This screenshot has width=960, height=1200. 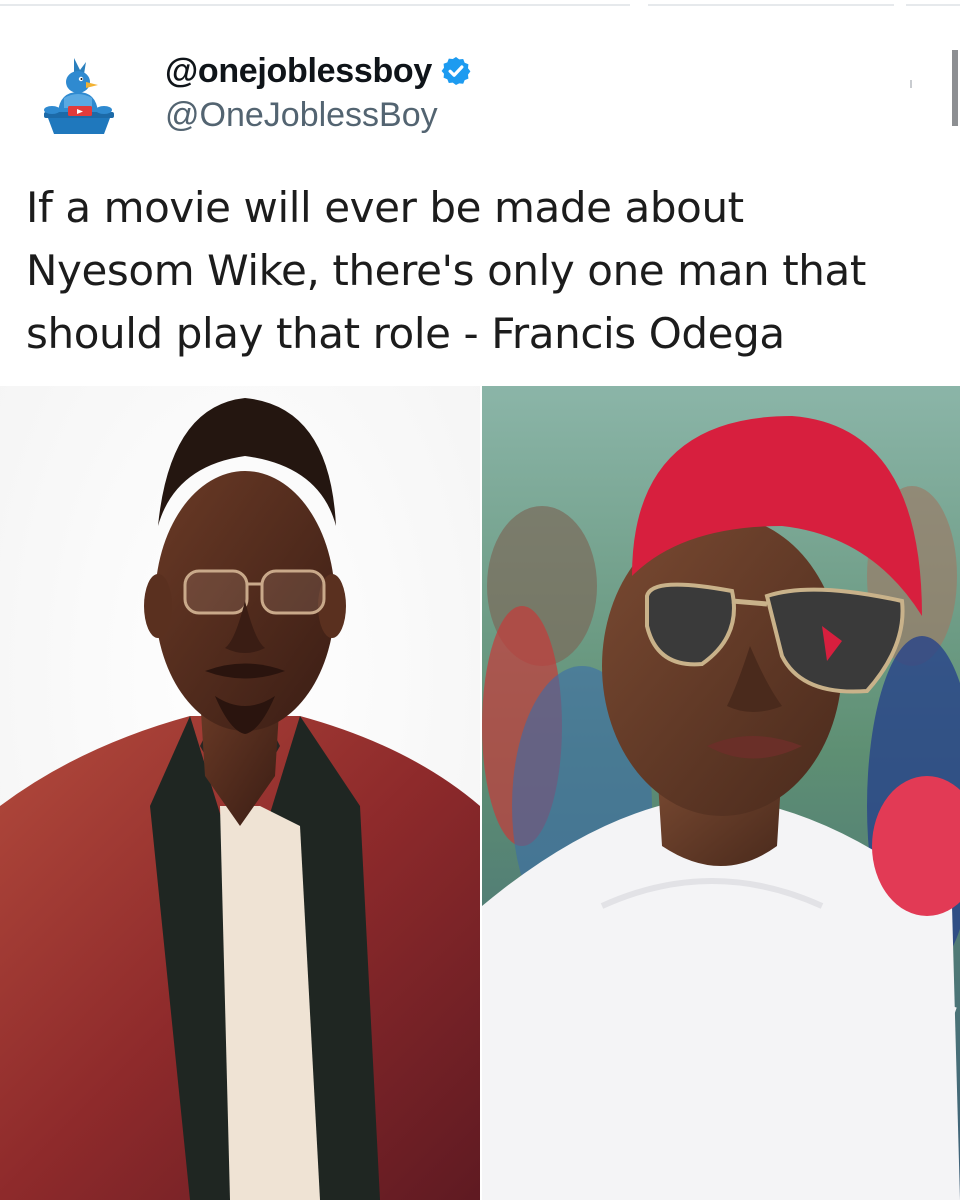 I want to click on tweet-text-line: If a movie will ever be made about, so click(x=385, y=207).